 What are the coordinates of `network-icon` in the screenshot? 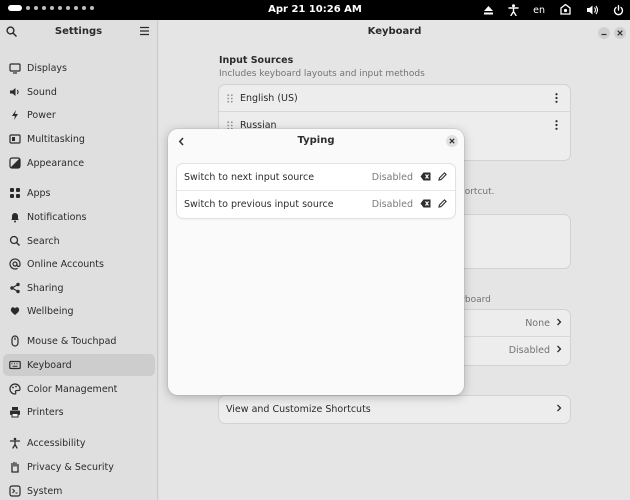 It's located at (565, 10).